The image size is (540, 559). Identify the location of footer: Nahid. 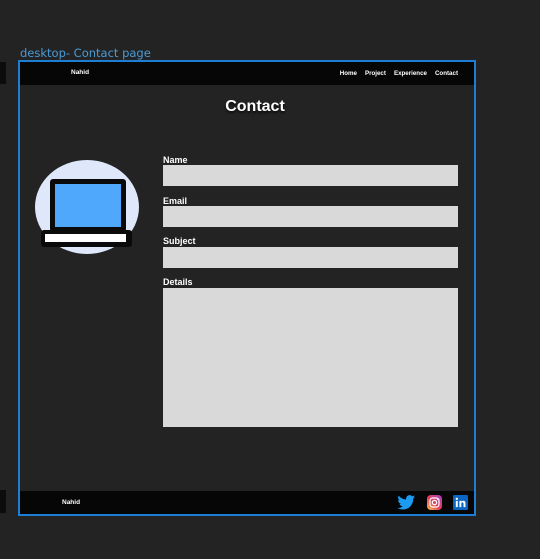
(247, 502).